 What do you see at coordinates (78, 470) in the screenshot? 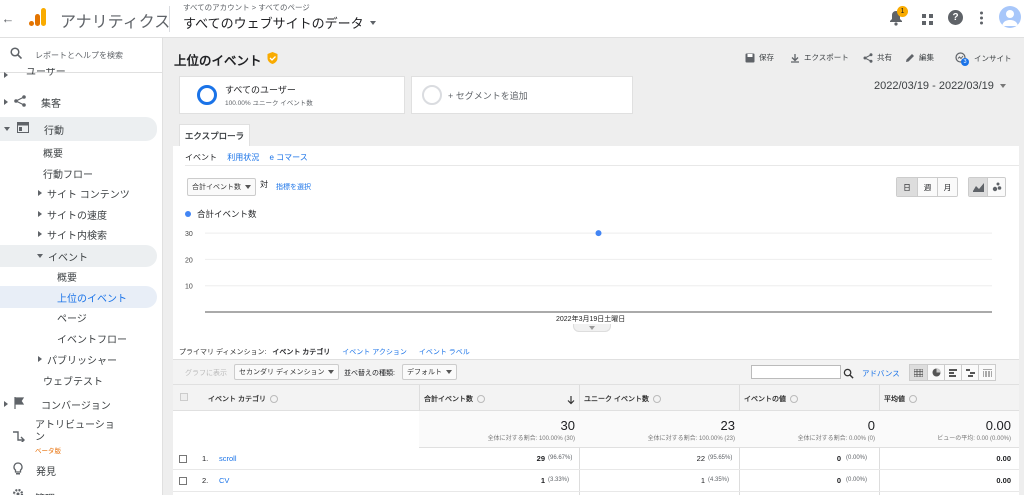
I see `sidebar-item-discover: 発見` at bounding box center [78, 470].